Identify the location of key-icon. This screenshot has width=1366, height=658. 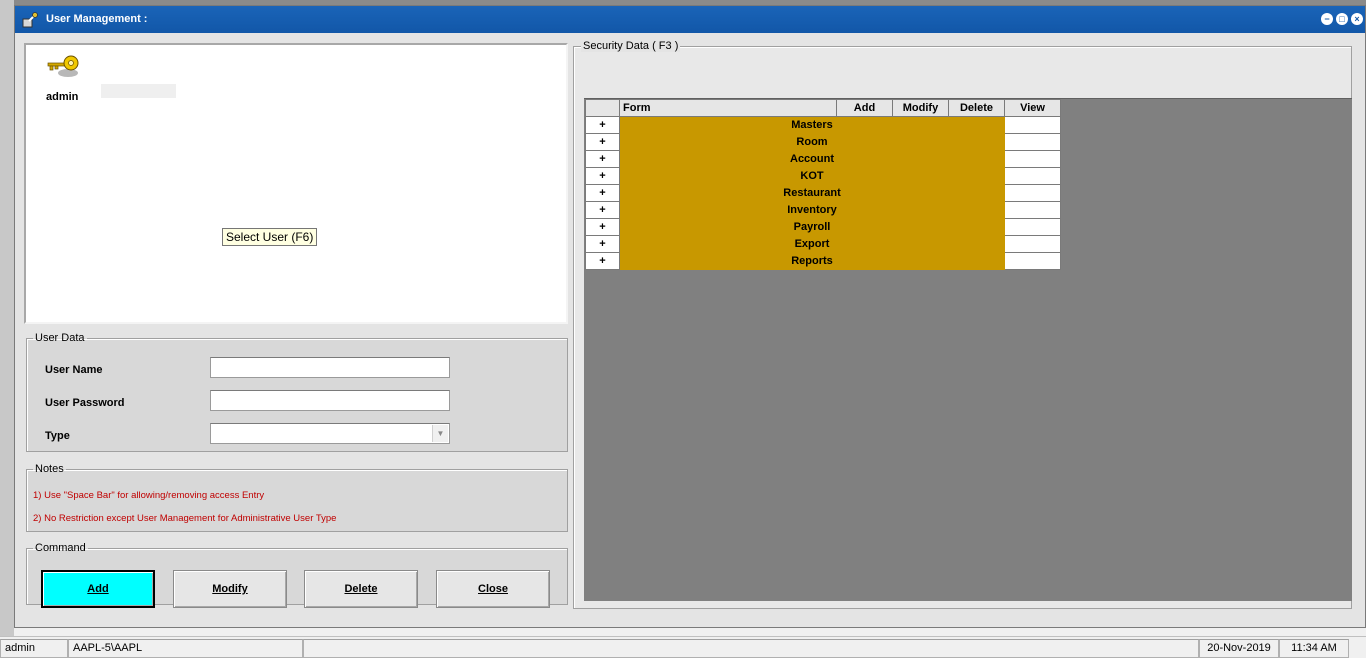
(63, 67).